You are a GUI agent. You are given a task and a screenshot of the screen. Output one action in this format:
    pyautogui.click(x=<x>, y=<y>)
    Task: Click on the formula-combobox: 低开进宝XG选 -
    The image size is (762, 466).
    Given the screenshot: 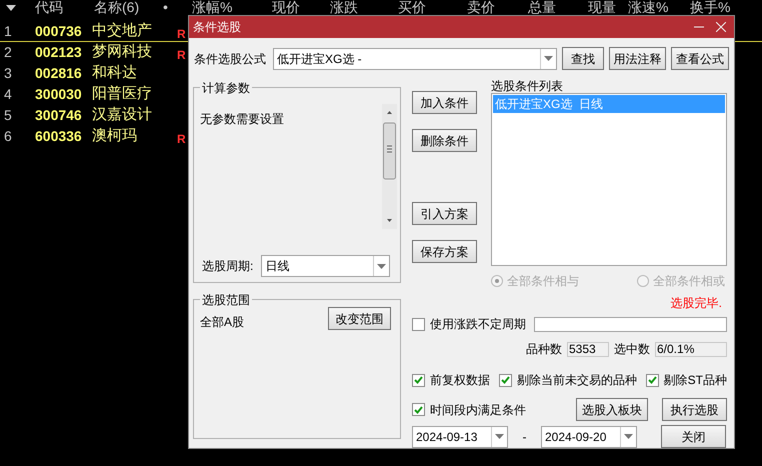 What is the action you would take?
    pyautogui.click(x=415, y=59)
    